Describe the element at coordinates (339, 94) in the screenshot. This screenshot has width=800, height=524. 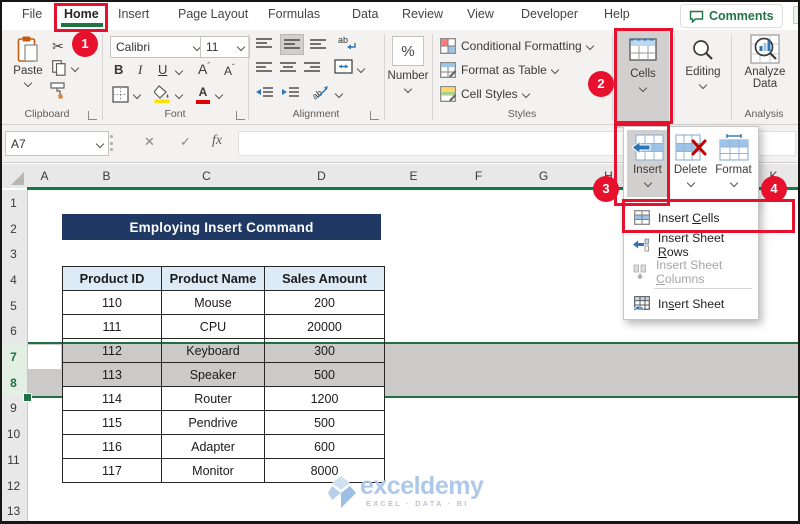
I see `orientation-chevron-icon` at that location.